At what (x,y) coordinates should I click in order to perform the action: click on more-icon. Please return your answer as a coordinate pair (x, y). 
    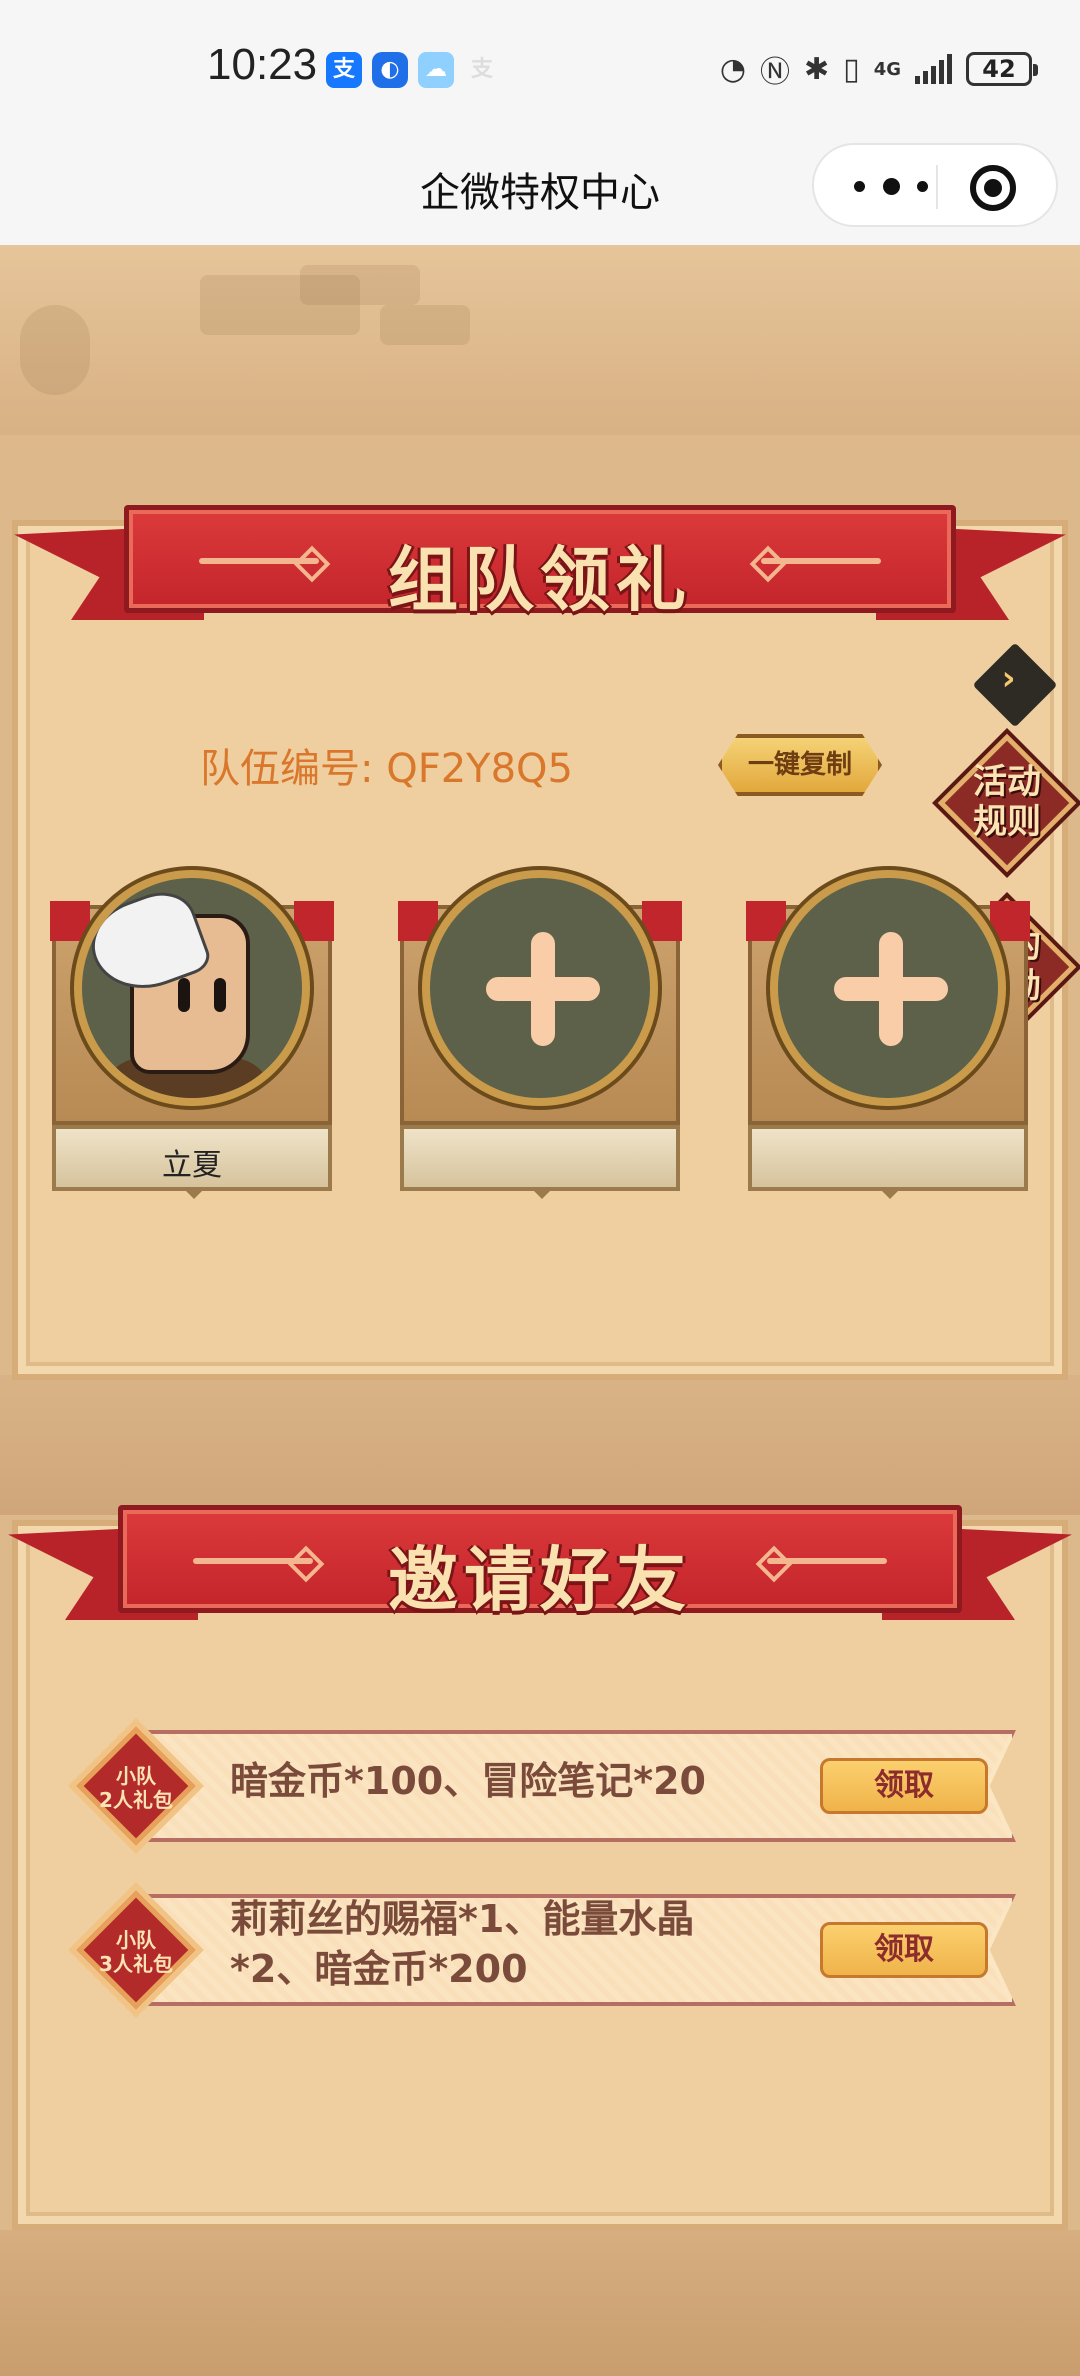
    Looking at the image, I should click on (891, 186).